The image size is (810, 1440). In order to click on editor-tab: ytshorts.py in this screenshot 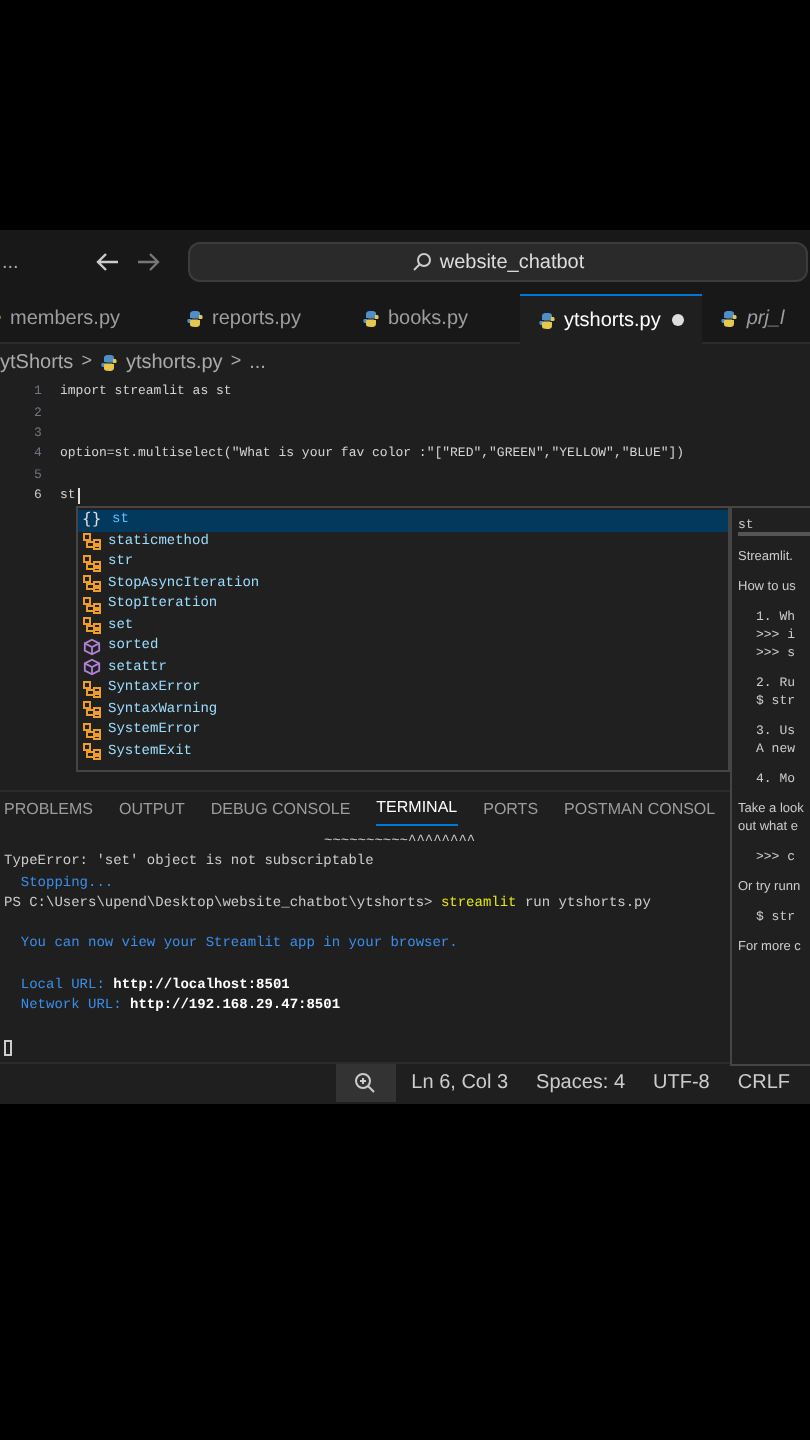, I will do `click(611, 319)`.